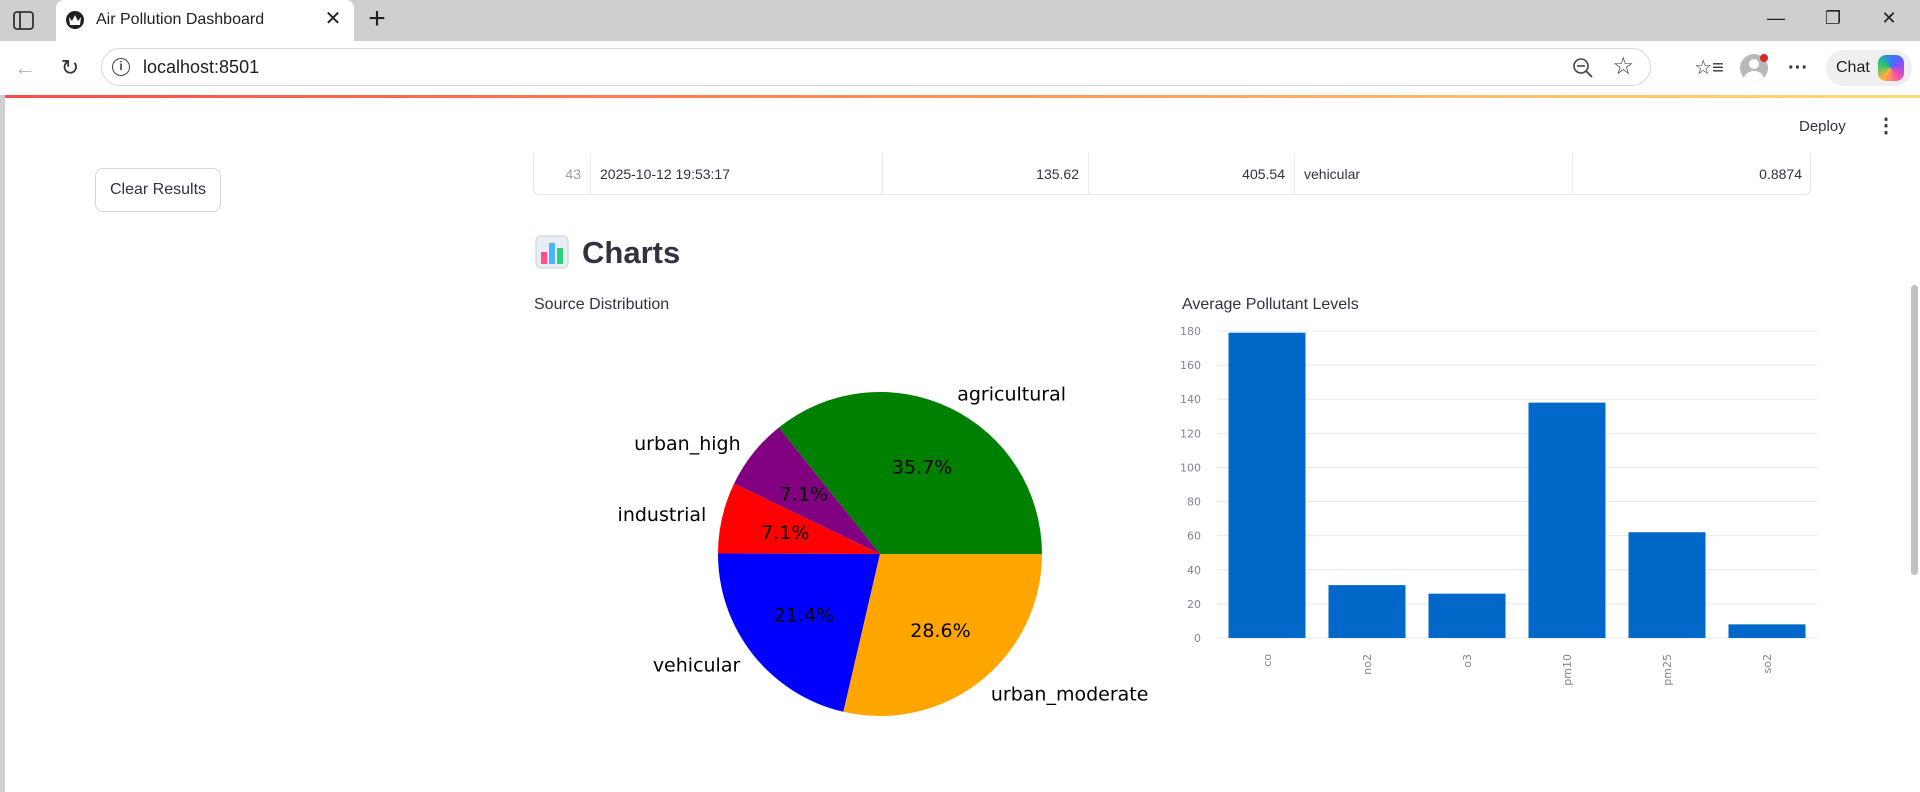 The image size is (1920, 792). I want to click on browser-toolbar: ← ↻ i localhost:8501 ☆ ☆≡ ··· Chat, so click(960, 68).